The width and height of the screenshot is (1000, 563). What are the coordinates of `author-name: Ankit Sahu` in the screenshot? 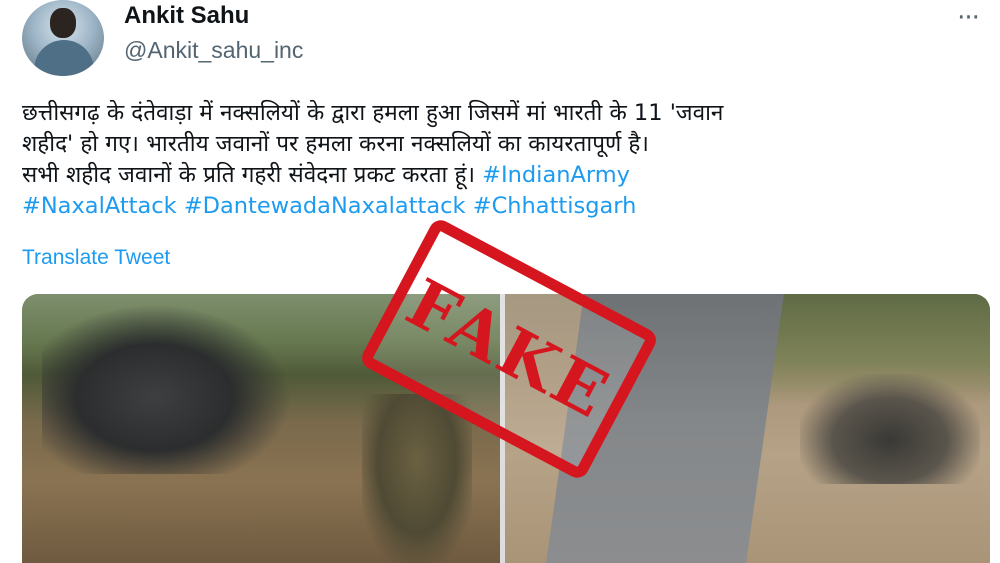 It's located at (186, 16).